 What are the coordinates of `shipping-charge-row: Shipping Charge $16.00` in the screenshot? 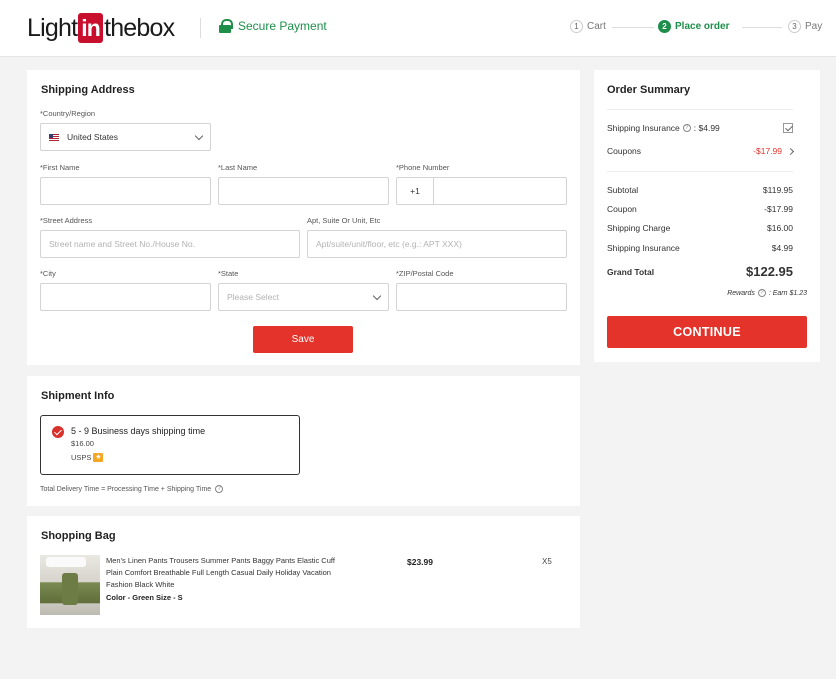 It's located at (700, 228).